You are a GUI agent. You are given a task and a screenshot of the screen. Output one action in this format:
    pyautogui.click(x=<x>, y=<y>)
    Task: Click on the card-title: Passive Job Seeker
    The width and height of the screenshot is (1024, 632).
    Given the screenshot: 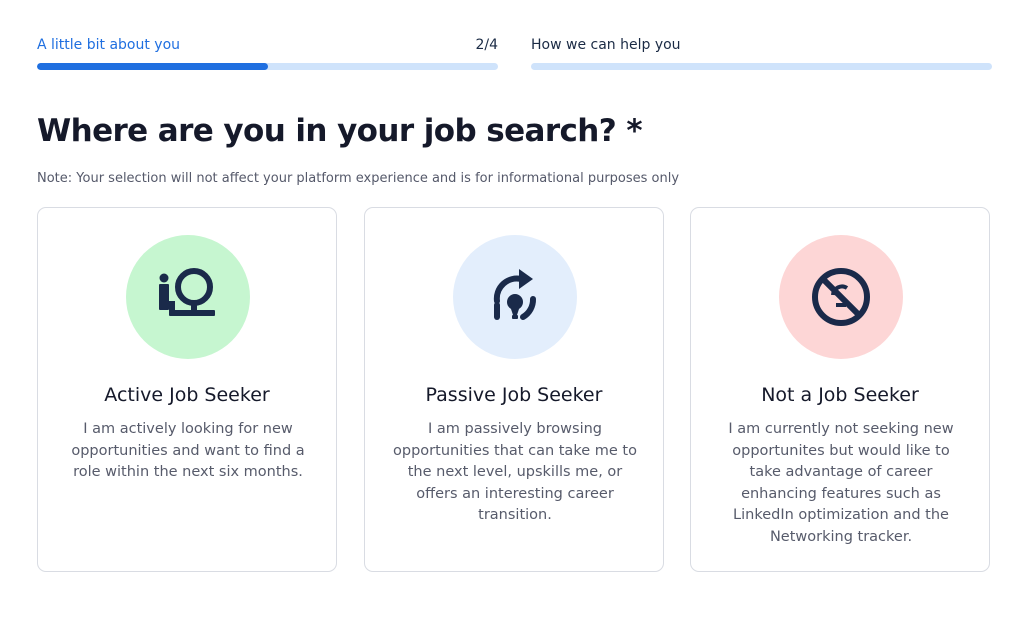 What is the action you would take?
    pyautogui.click(x=514, y=395)
    